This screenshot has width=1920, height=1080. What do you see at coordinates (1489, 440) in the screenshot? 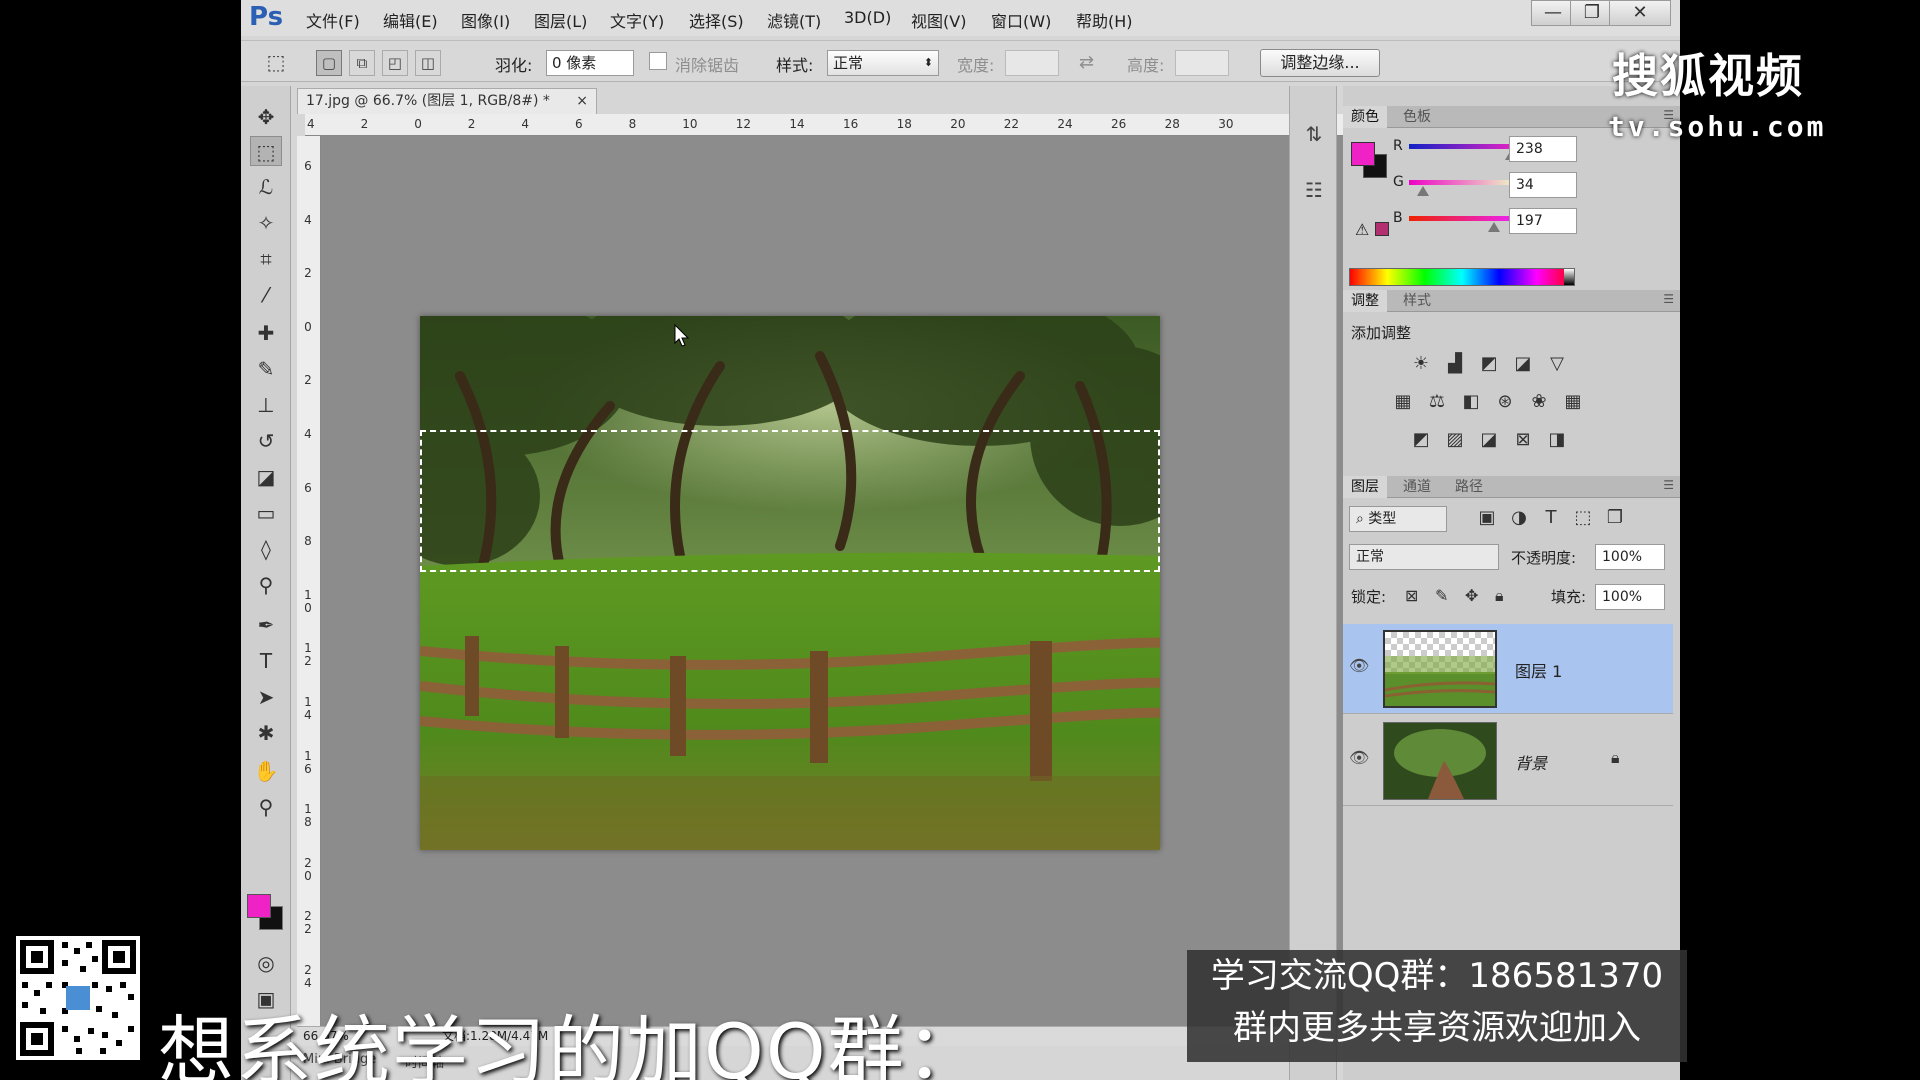
I see `threshold-icon: ◪` at bounding box center [1489, 440].